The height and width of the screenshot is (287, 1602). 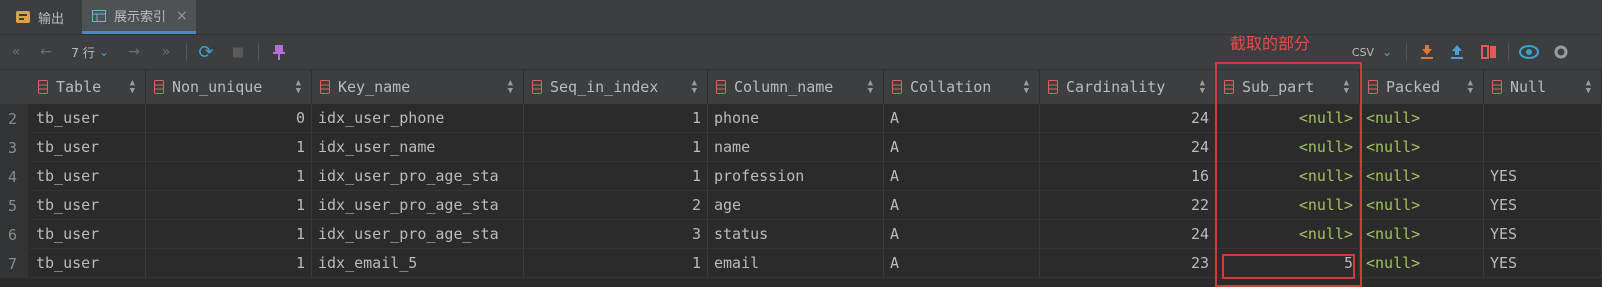 What do you see at coordinates (418, 118) in the screenshot?
I see `cell-key-name: idx_user_phone` at bounding box center [418, 118].